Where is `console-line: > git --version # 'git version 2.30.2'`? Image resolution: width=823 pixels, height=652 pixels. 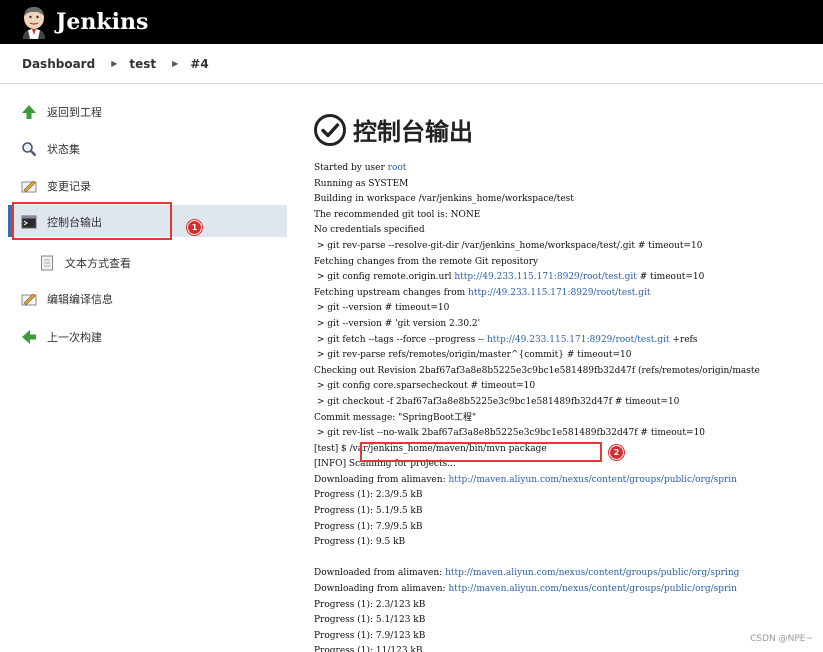 console-line: > git --version # 'git version 2.30.2' is located at coordinates (568, 325).